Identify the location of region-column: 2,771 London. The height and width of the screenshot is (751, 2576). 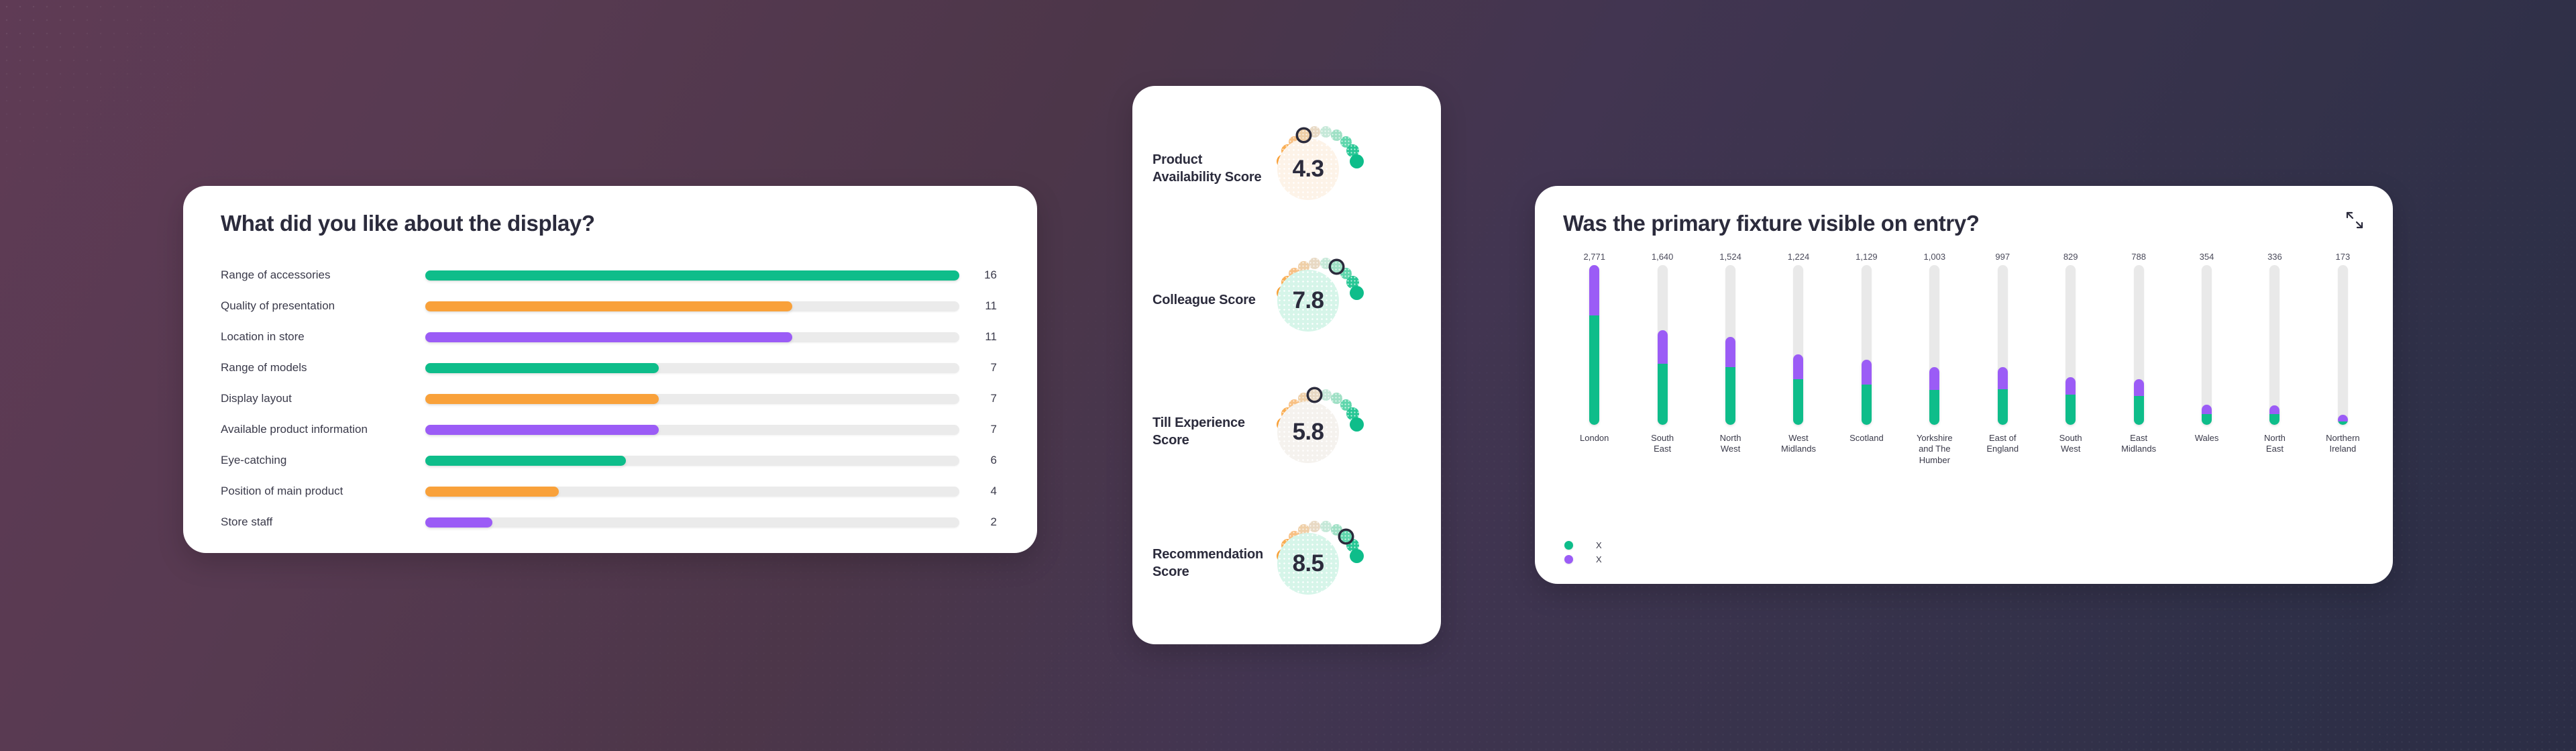
(1594, 373).